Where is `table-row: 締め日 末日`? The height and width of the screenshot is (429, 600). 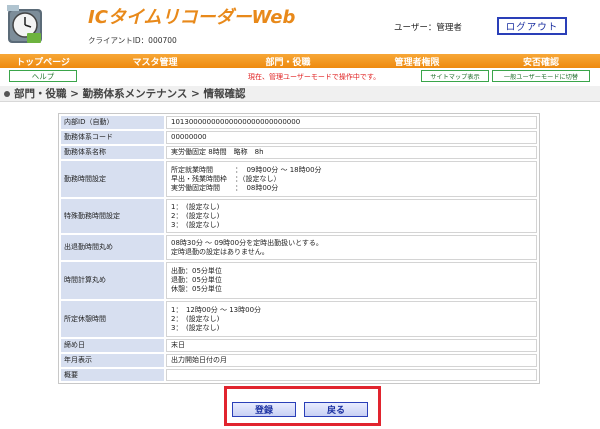 table-row: 締め日 末日 is located at coordinates (299, 345).